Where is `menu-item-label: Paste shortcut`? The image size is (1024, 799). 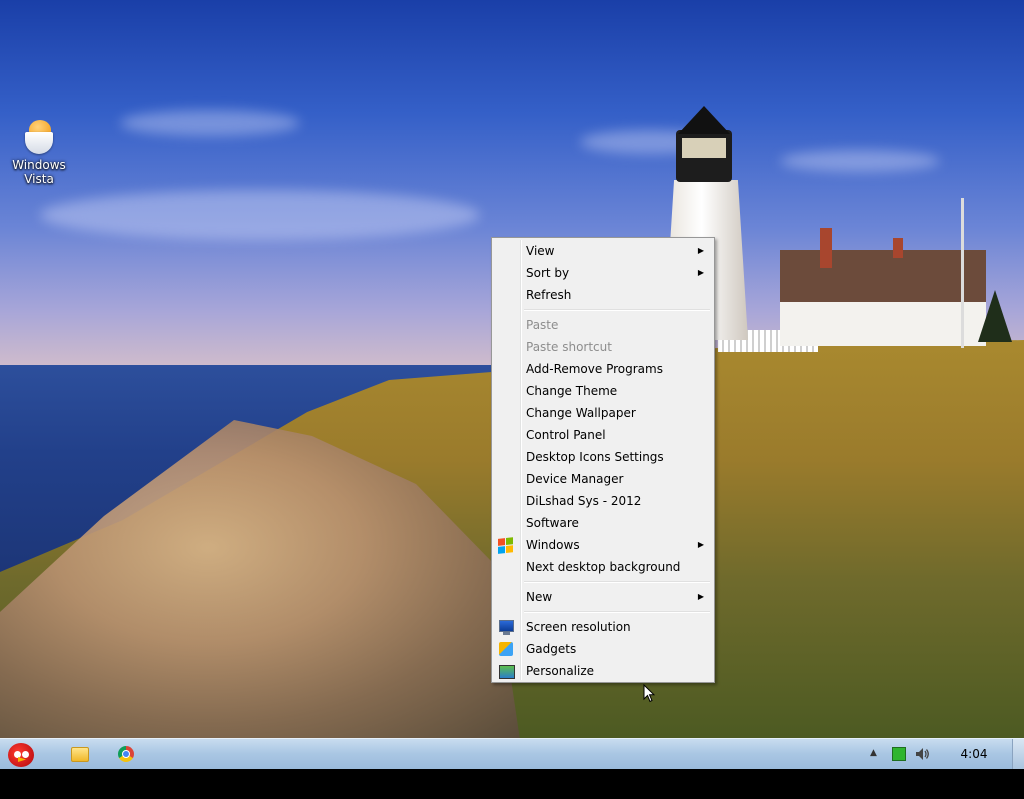 menu-item-label: Paste shortcut is located at coordinates (569, 347).